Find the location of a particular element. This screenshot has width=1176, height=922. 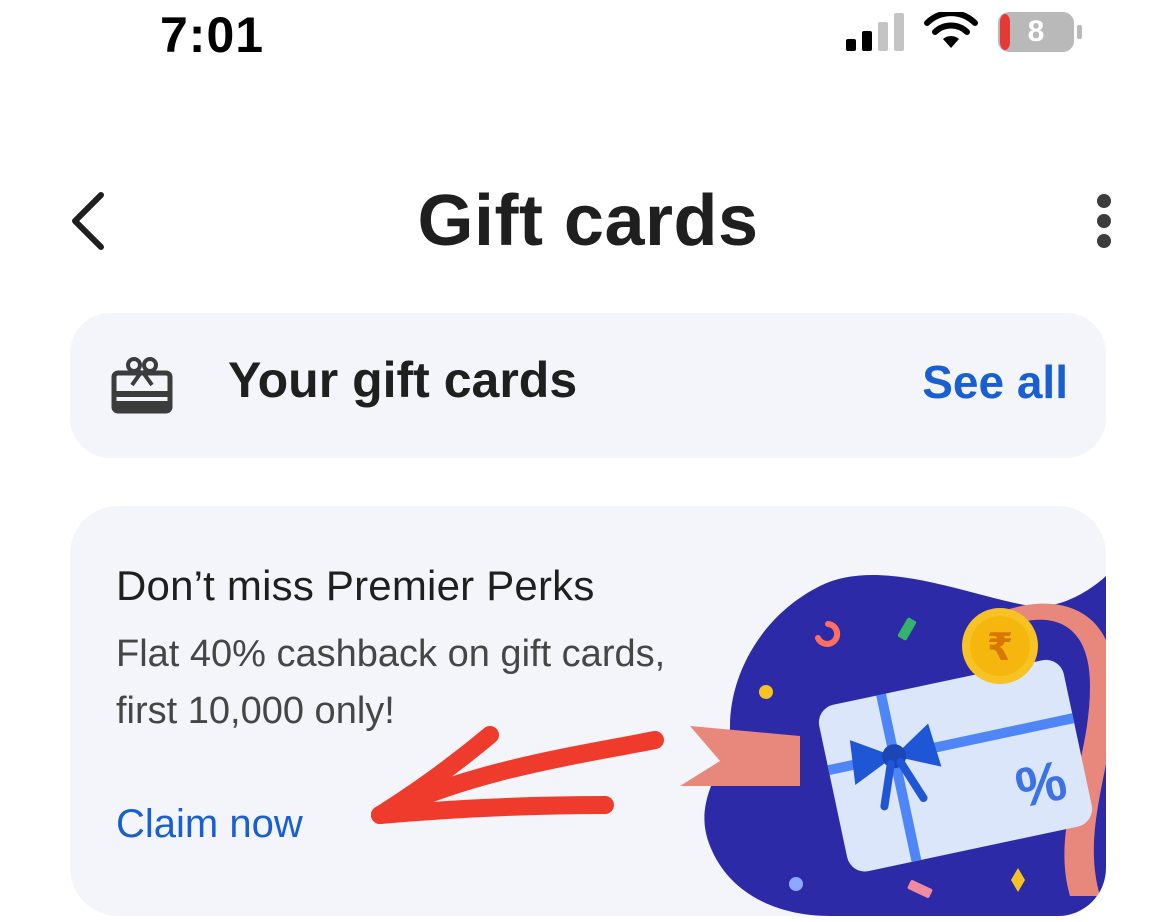

rupee-coin-icon: ₹ is located at coordinates (1000, 646).